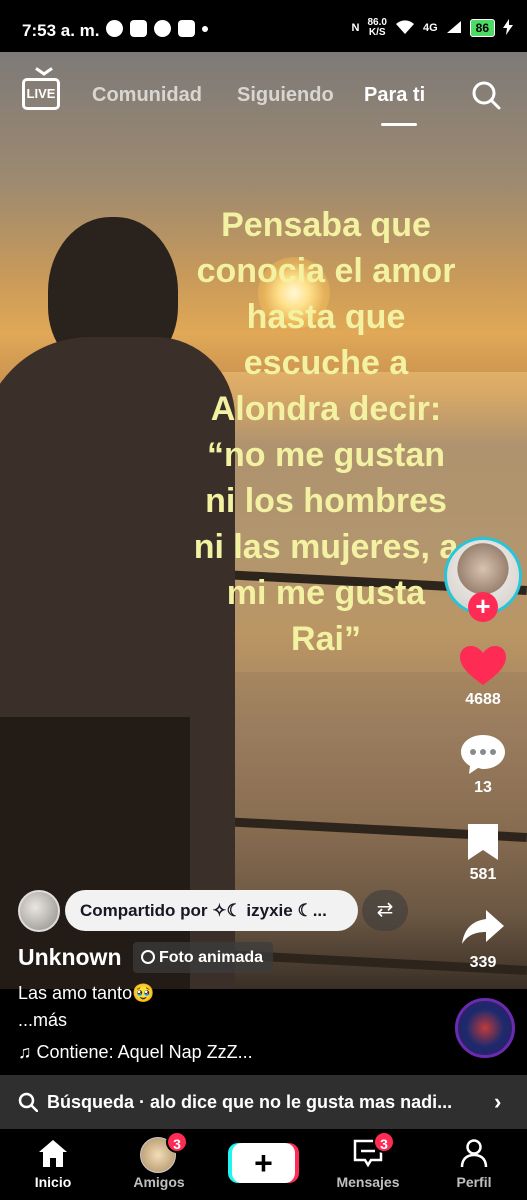  Describe the element at coordinates (483, 962) in the screenshot. I see `shares-count: 339` at that location.